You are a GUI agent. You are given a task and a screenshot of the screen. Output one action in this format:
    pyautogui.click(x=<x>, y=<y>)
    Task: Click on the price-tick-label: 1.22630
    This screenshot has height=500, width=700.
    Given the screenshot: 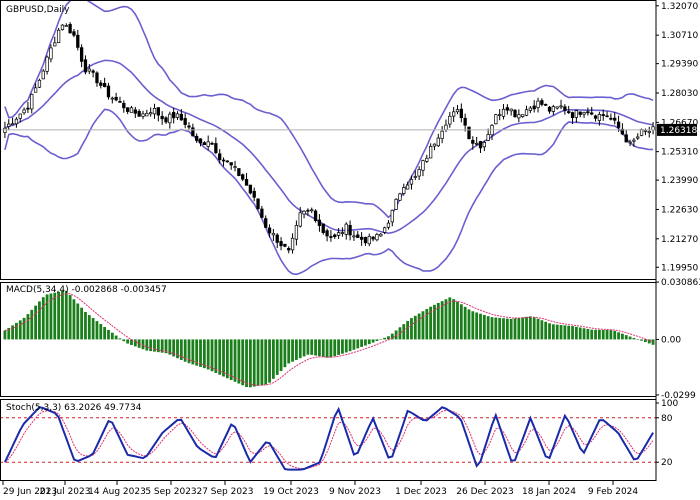 What is the action you would take?
    pyautogui.click(x=679, y=210)
    